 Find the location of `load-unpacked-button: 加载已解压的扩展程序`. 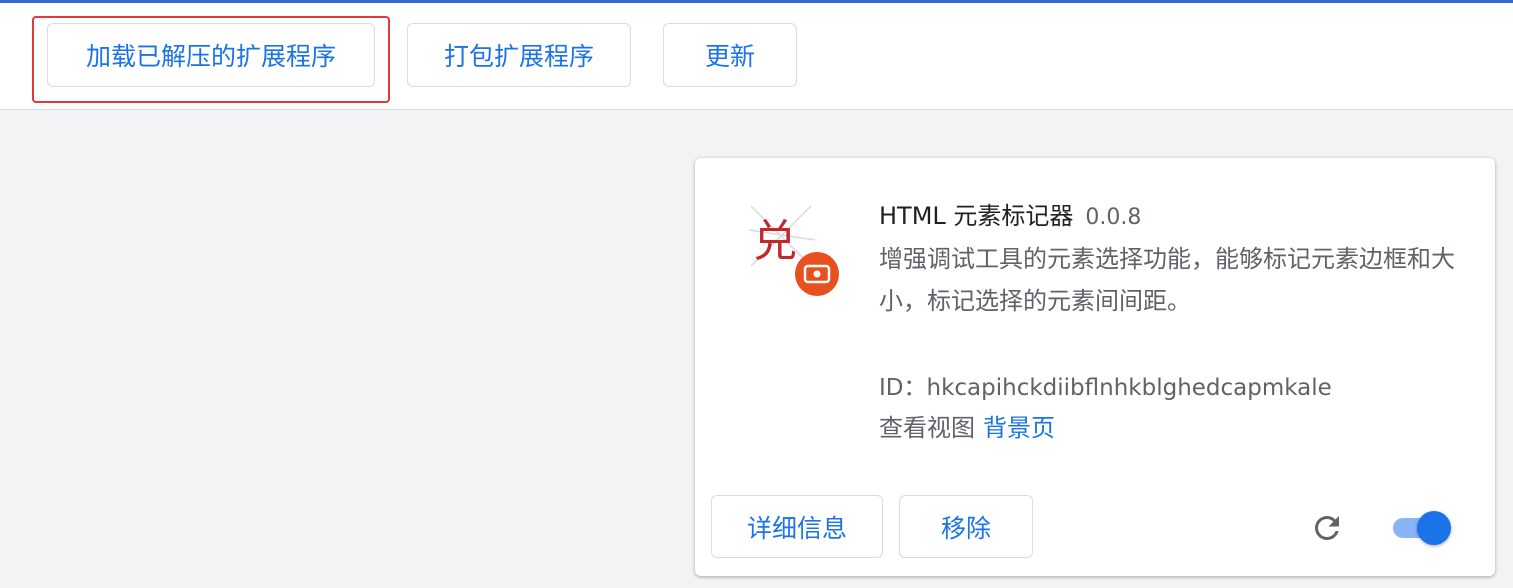

load-unpacked-button: 加载已解压的扩展程序 is located at coordinates (211, 55).